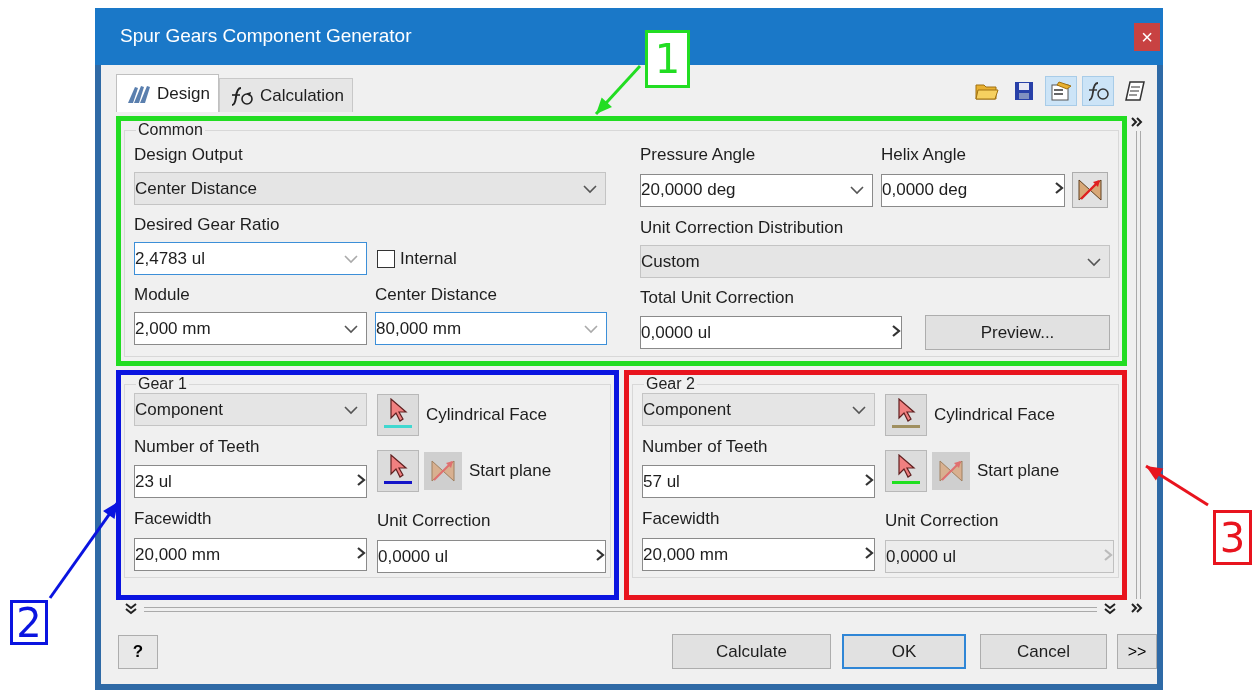 The height and width of the screenshot is (693, 1259). Describe the element at coordinates (286, 95) in the screenshot. I see `tab: Calculation` at that location.